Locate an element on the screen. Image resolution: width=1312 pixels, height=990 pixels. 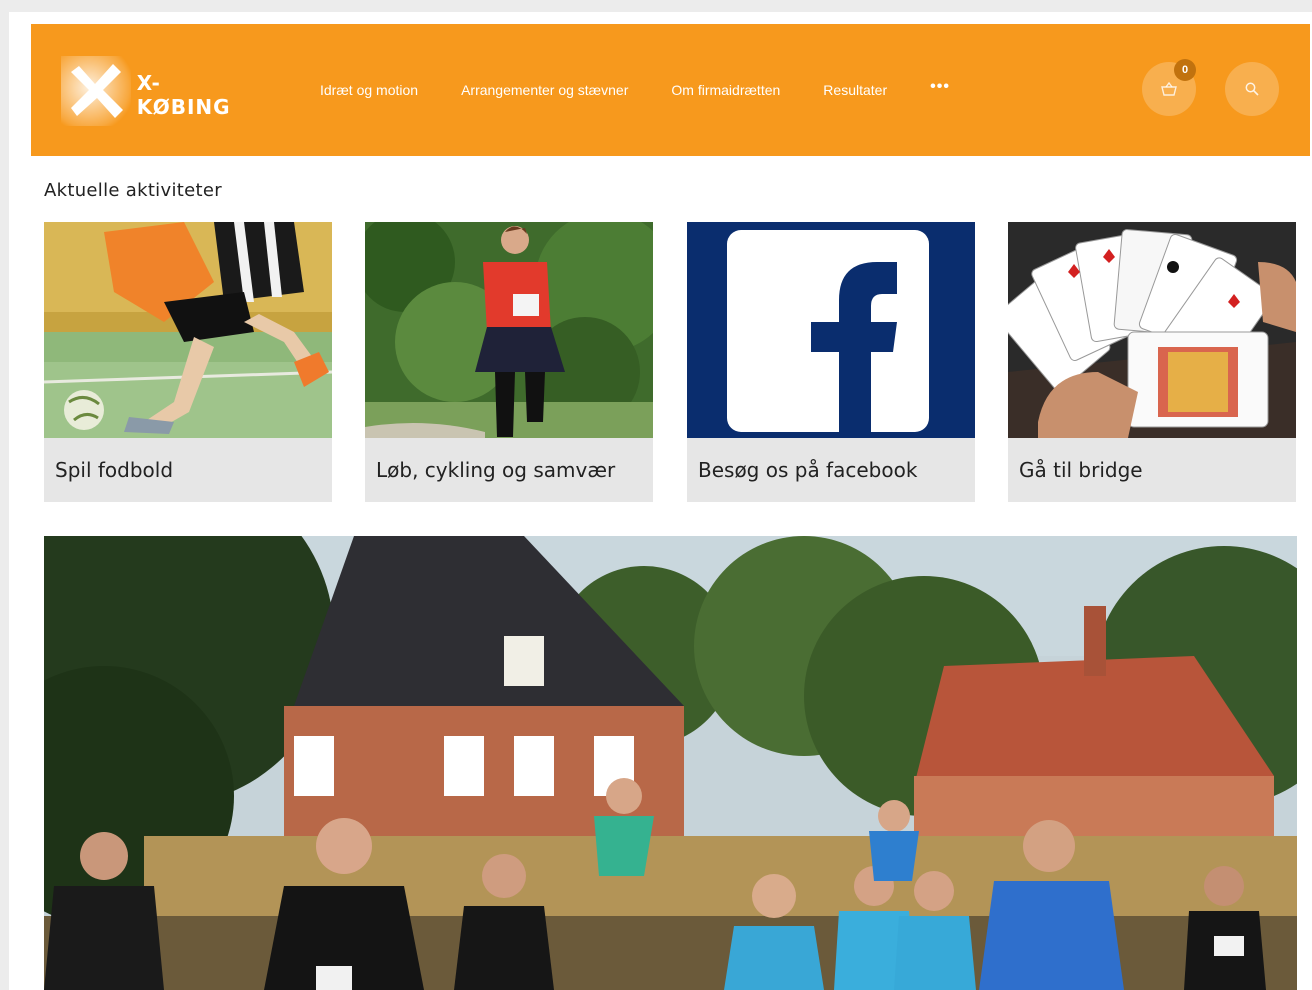
section-title: Aktuelle aktiviteter is located at coordinates (133, 190).